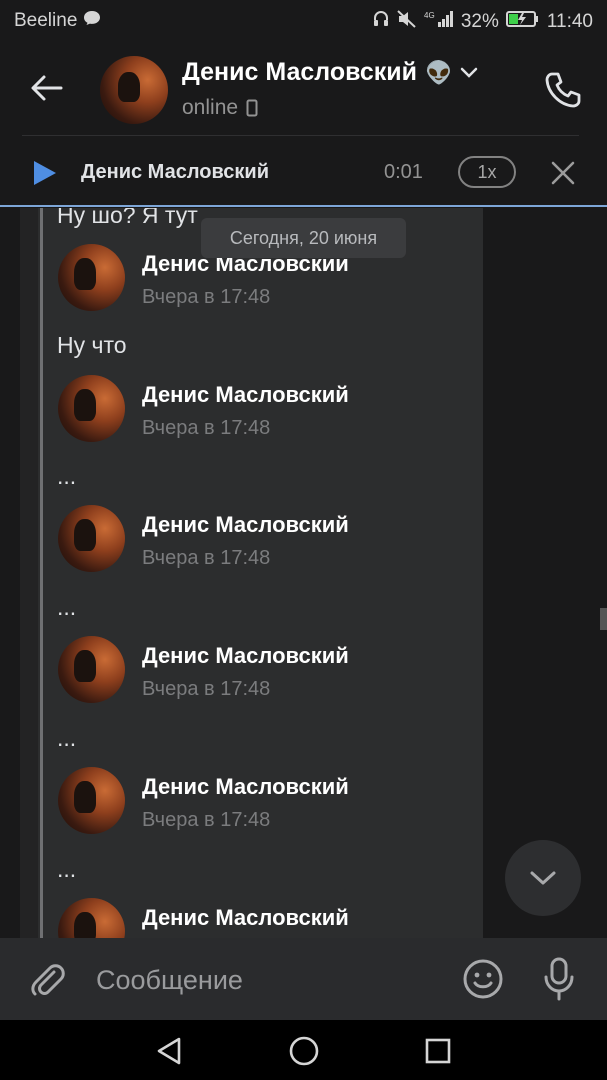  What do you see at coordinates (439, 72) in the screenshot?
I see `alien-emoji-icon: 👽` at bounding box center [439, 72].